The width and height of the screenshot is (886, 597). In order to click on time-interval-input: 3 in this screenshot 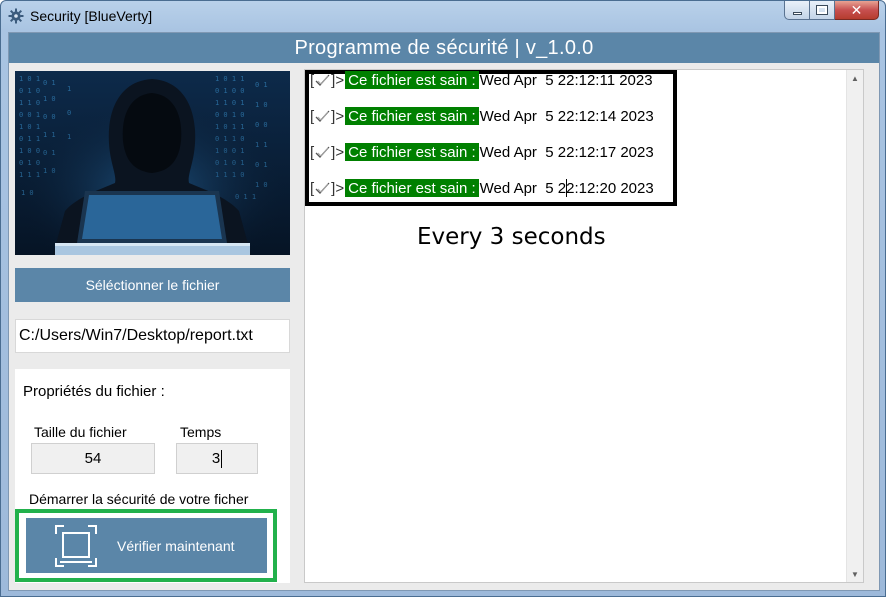, I will do `click(217, 458)`.